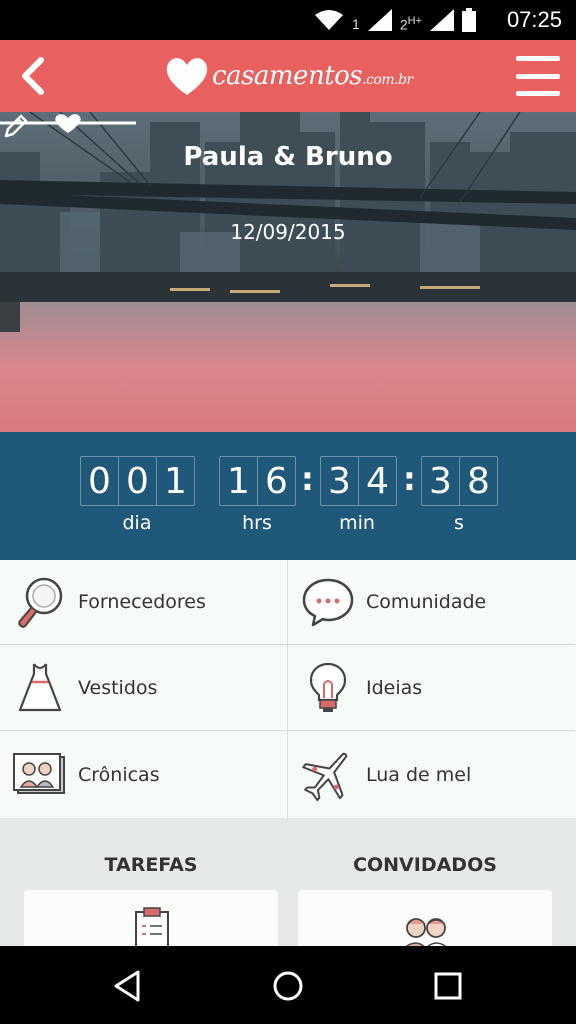 The width and height of the screenshot is (576, 1024). I want to click on minutes-label: min, so click(357, 523).